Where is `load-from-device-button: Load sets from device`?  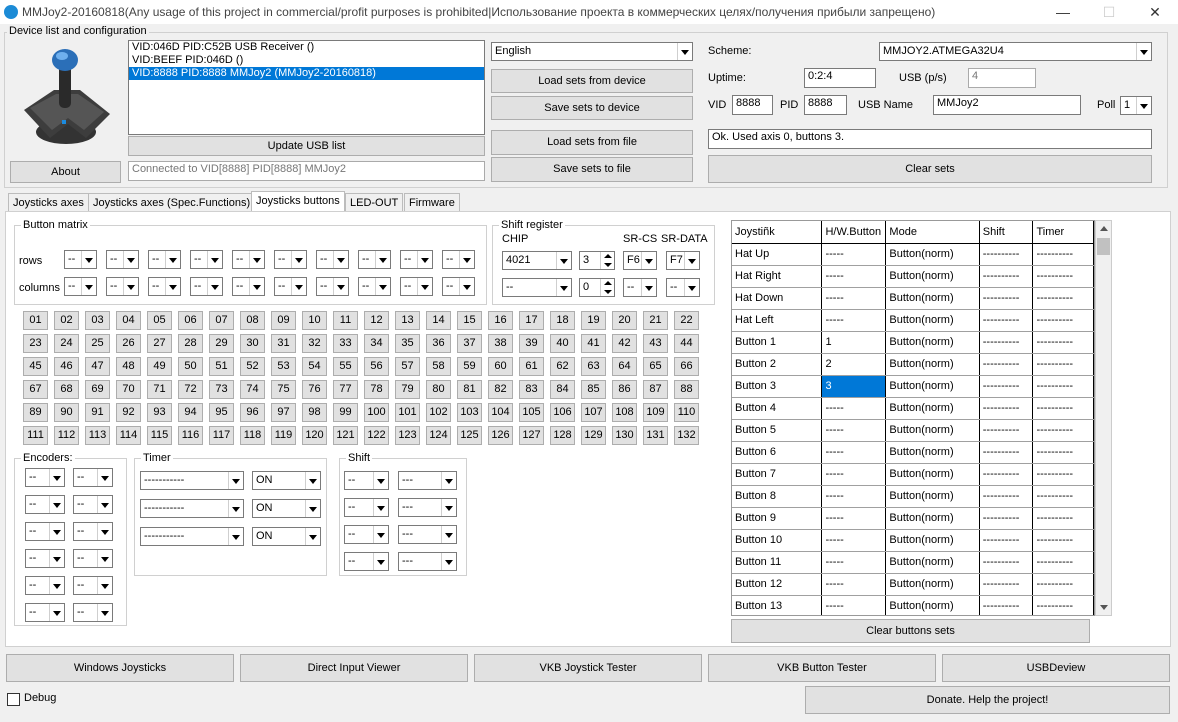
load-from-device-button: Load sets from device is located at coordinates (592, 81).